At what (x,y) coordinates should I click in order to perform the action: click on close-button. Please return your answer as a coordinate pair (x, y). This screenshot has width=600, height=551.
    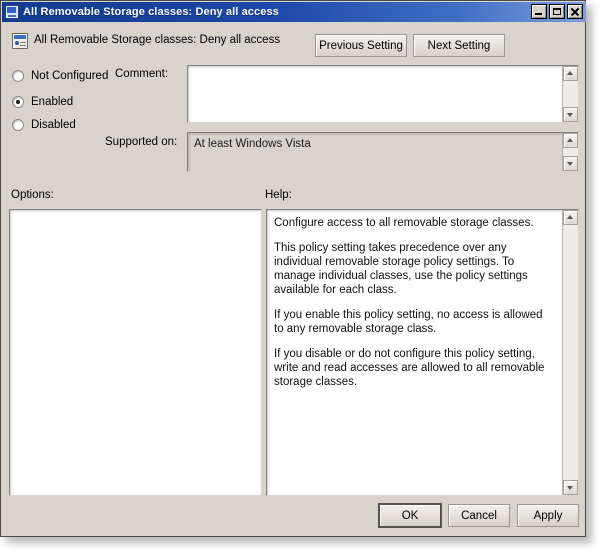
    Looking at the image, I should click on (575, 11).